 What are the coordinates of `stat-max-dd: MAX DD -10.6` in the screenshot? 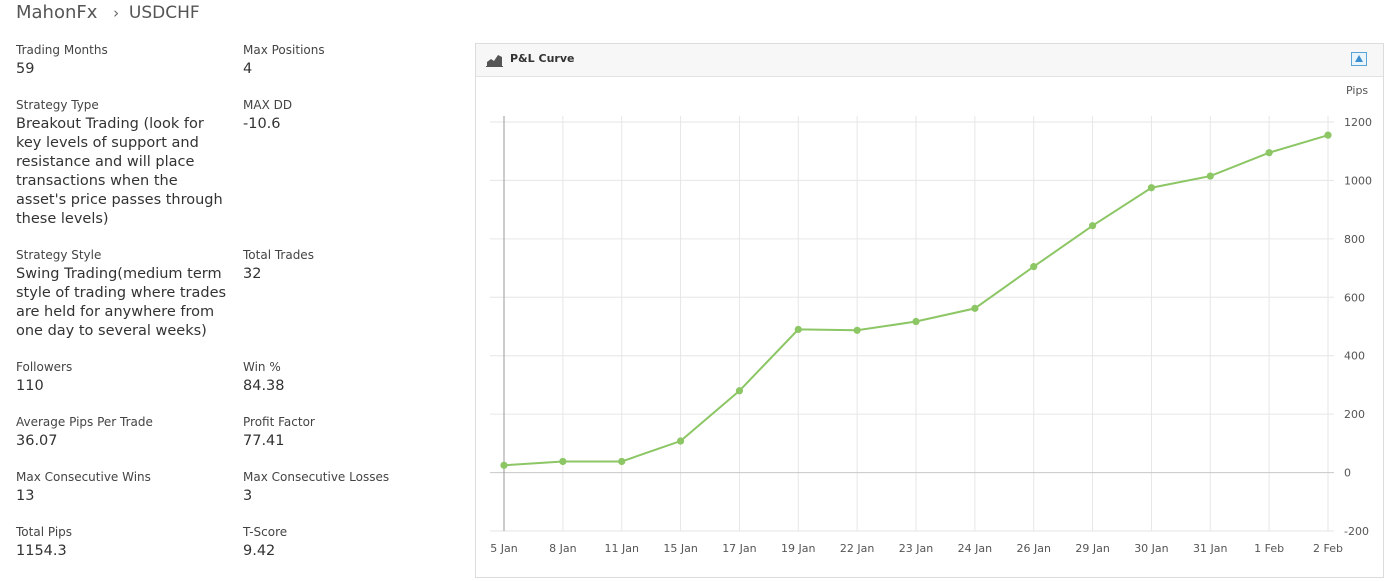 It's located at (350, 115).